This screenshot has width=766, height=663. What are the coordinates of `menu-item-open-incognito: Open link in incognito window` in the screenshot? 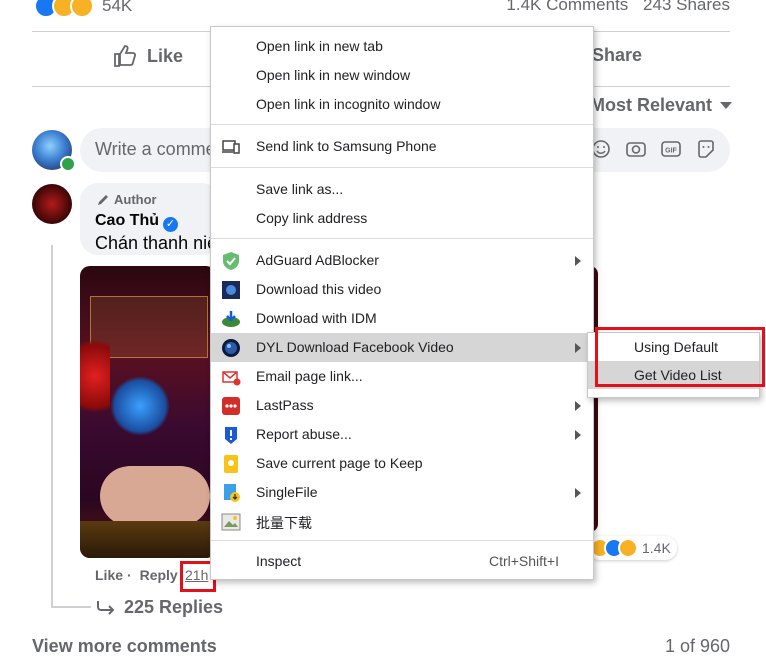 It's located at (402, 104).